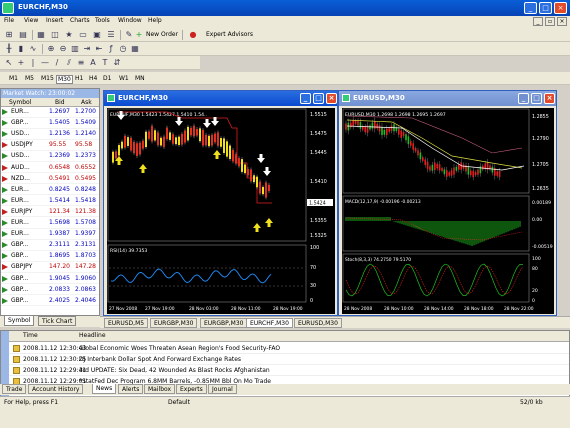 The width and height of the screenshot is (570, 428). What do you see at coordinates (50, 256) in the screenshot?
I see `market-watch-row: GBP... 1.8695 1.8703` at bounding box center [50, 256].